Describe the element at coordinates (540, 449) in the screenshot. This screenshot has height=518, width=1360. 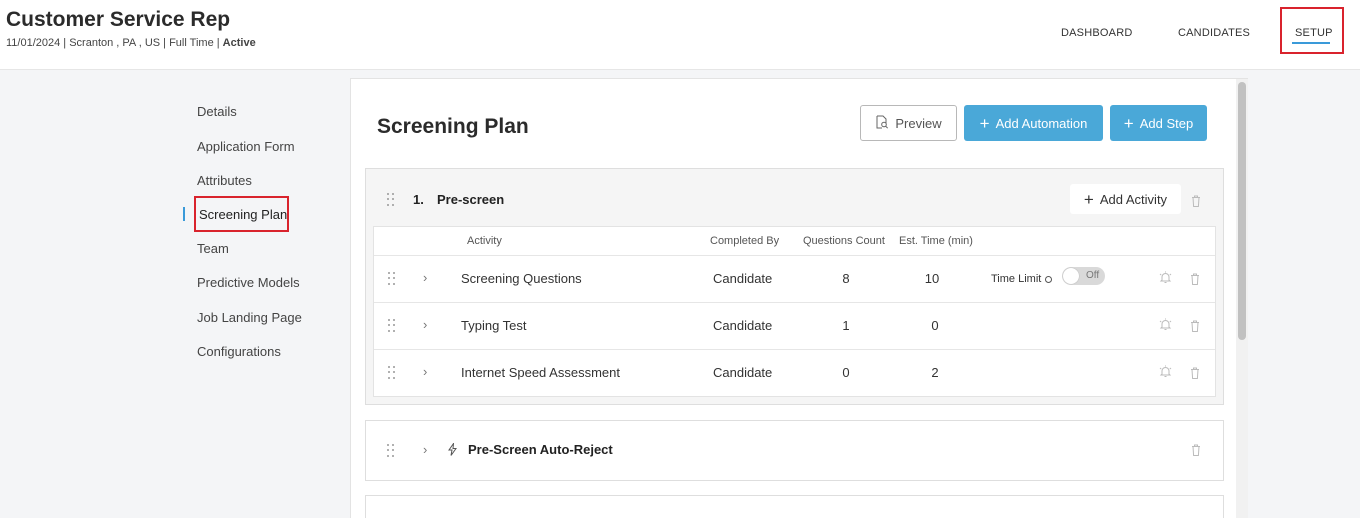
I see `automation-name: Pre-Screen Auto-Reject` at that location.